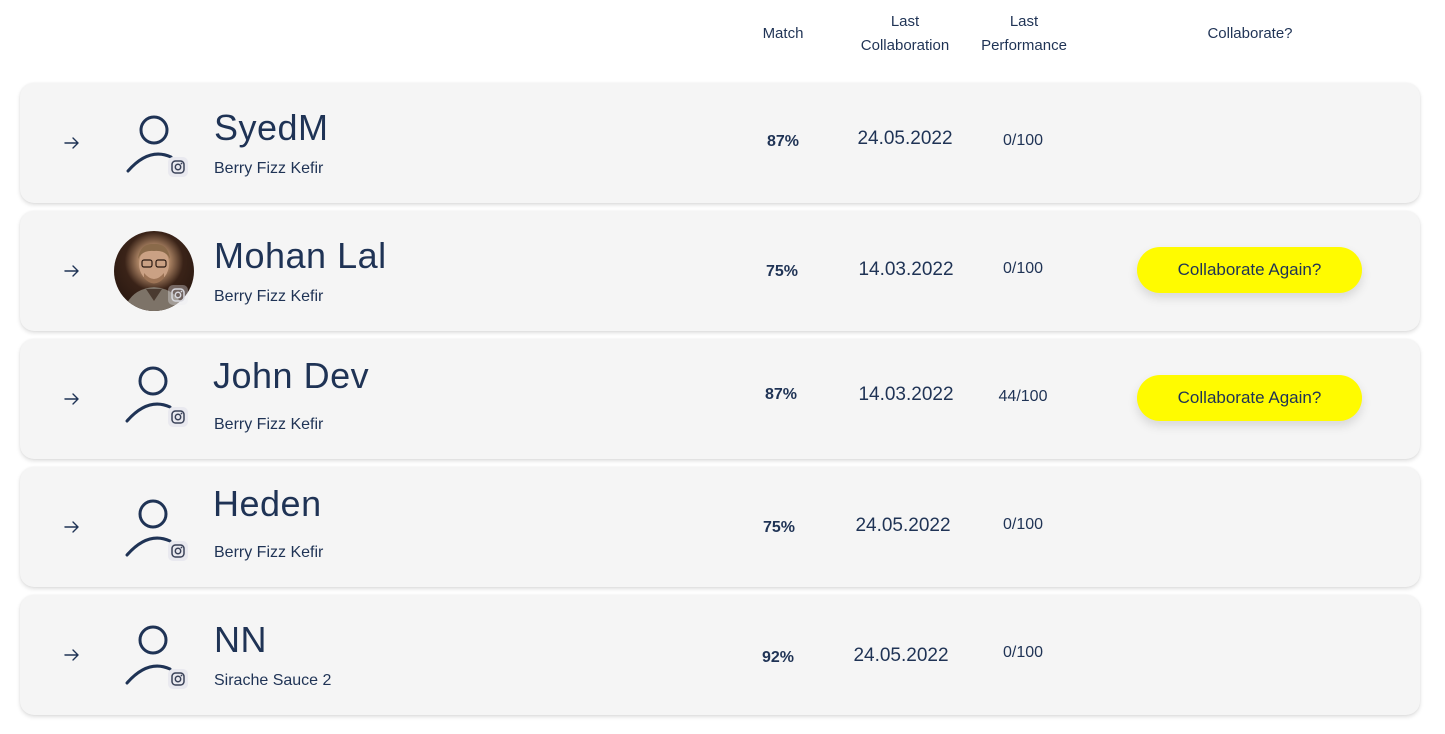  I want to click on header-collaborate: Collaborate?, so click(1250, 33).